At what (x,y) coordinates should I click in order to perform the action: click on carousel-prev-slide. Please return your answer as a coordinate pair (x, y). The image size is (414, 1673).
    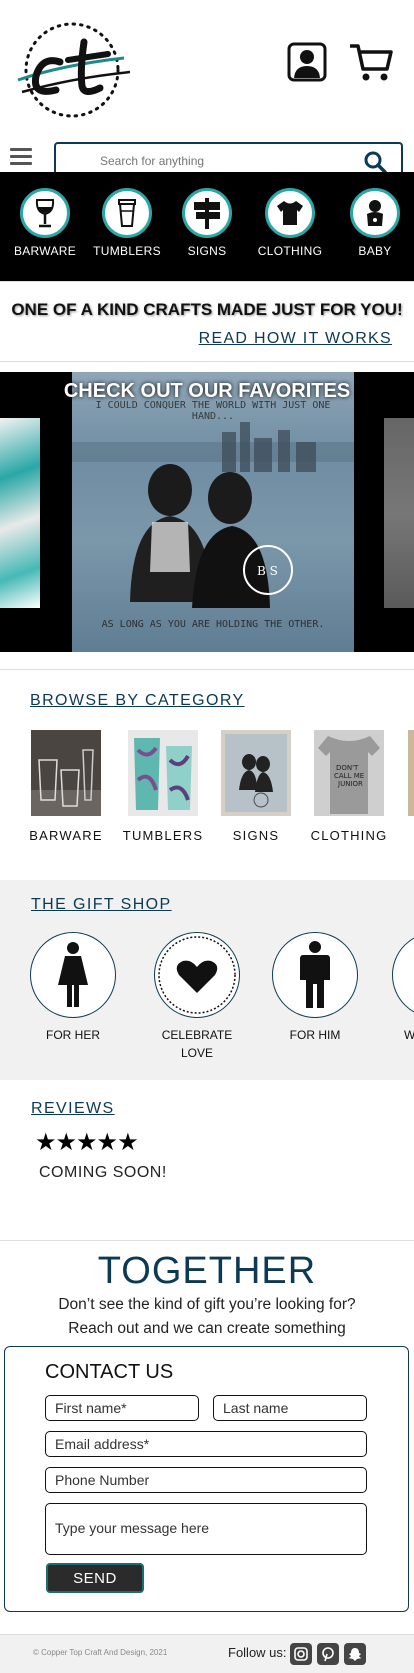
    Looking at the image, I should click on (20, 513).